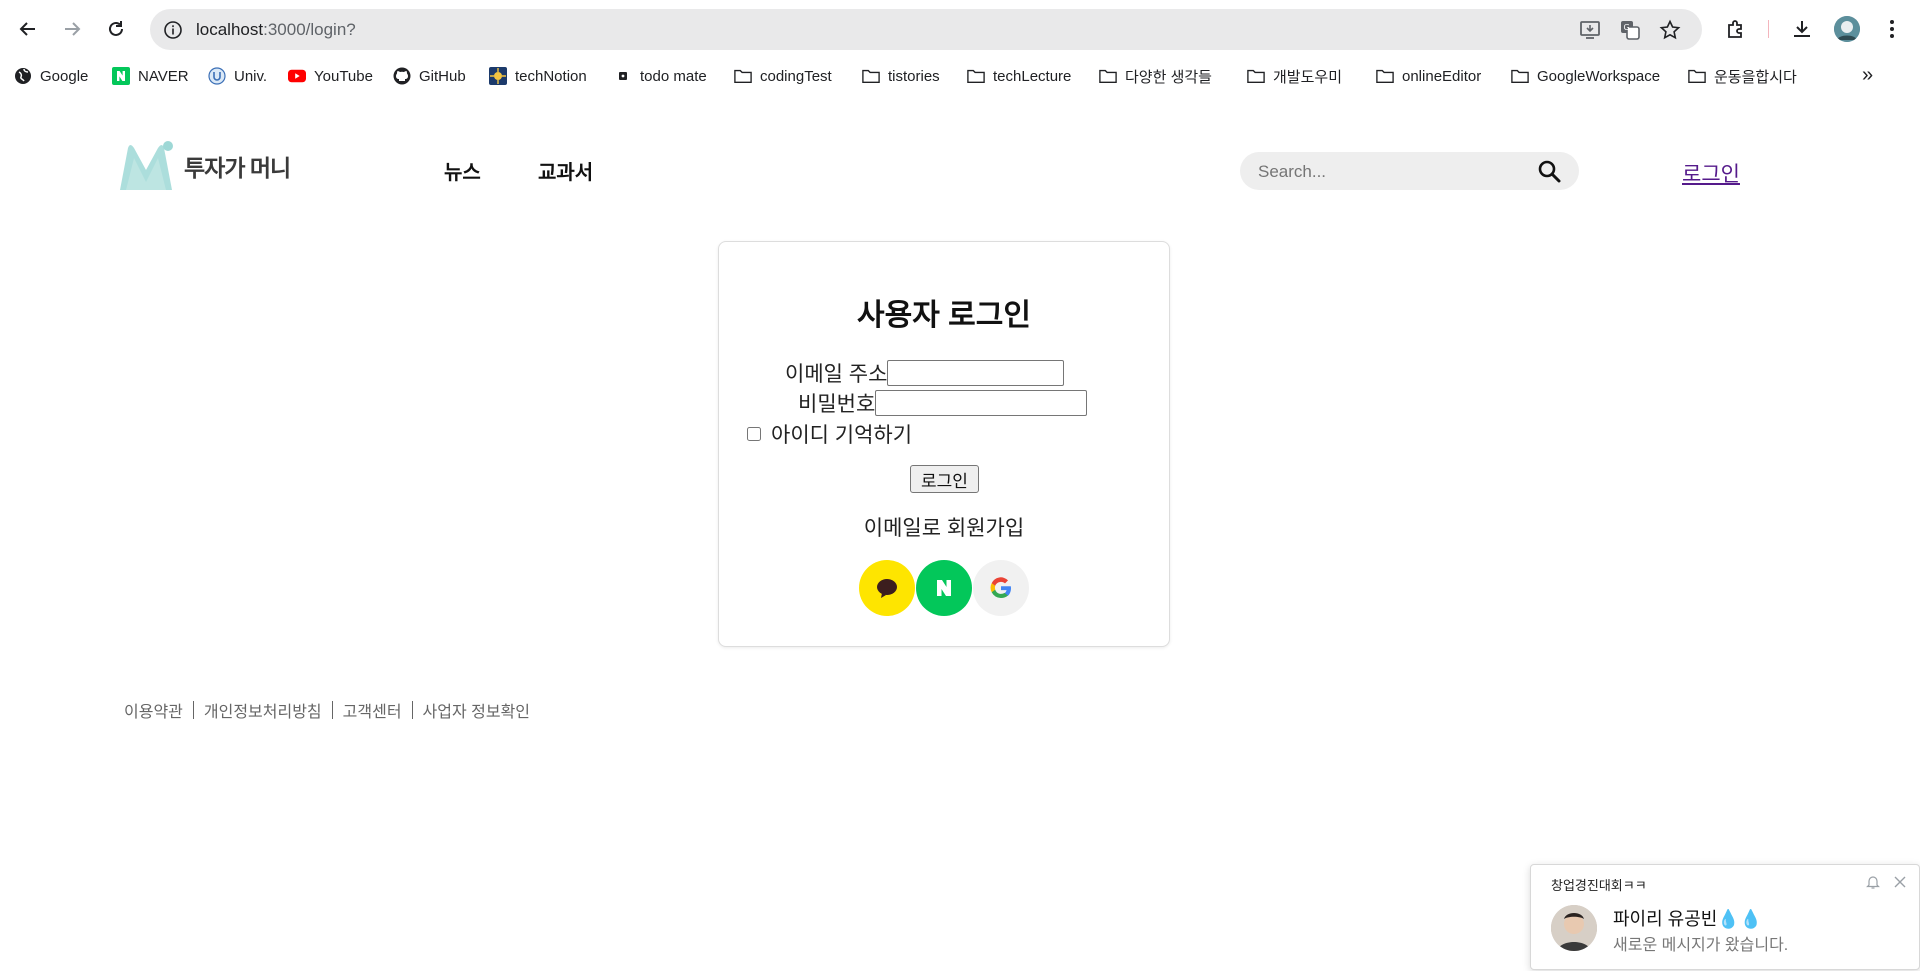 Image resolution: width=1920 pixels, height=971 pixels. I want to click on email-field, so click(976, 373).